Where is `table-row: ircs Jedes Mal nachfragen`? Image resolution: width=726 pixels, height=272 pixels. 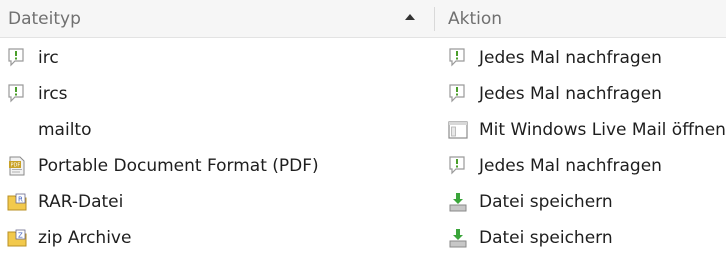
table-row: ircs Jedes Mal nachfragen is located at coordinates (363, 94).